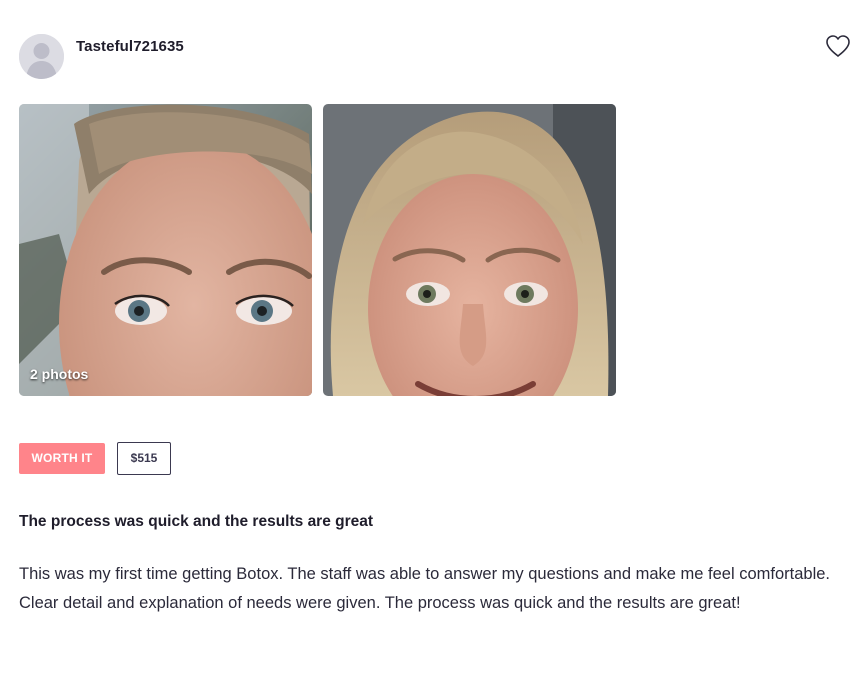 This screenshot has width=867, height=690. What do you see at coordinates (838, 46) in the screenshot?
I see `heart-icon` at bounding box center [838, 46].